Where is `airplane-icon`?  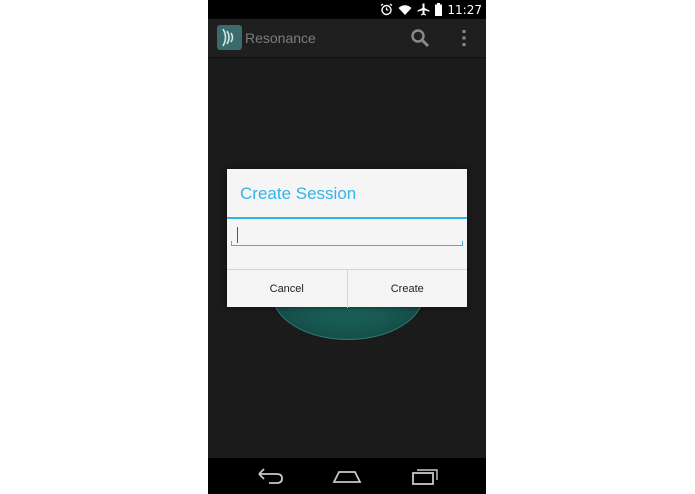
airplane-icon is located at coordinates (423, 9).